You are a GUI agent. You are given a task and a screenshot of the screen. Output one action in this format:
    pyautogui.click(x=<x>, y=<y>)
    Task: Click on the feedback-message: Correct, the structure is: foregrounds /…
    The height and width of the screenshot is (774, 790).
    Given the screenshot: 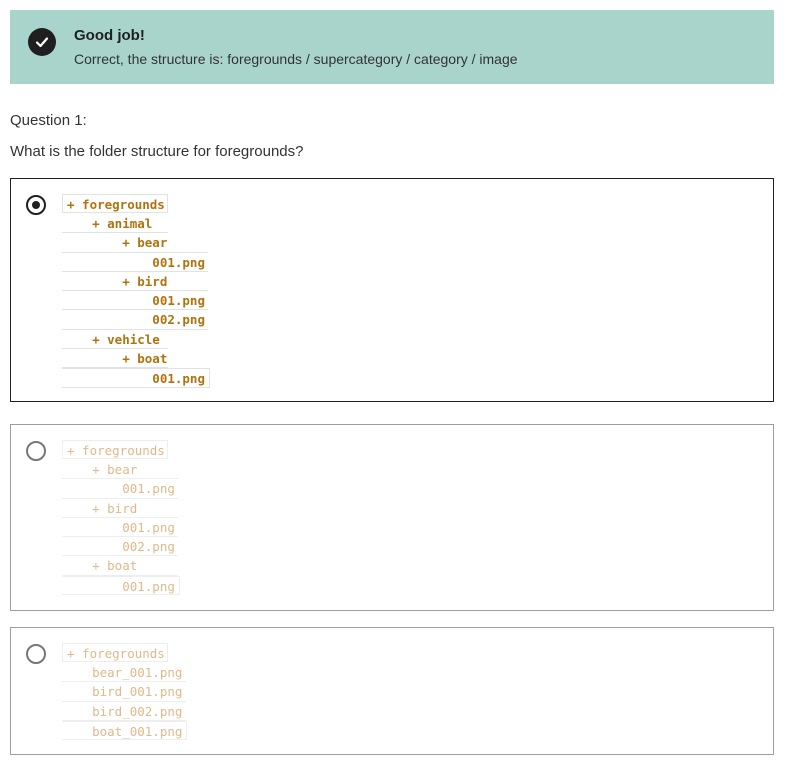 What is the action you would take?
    pyautogui.click(x=296, y=59)
    